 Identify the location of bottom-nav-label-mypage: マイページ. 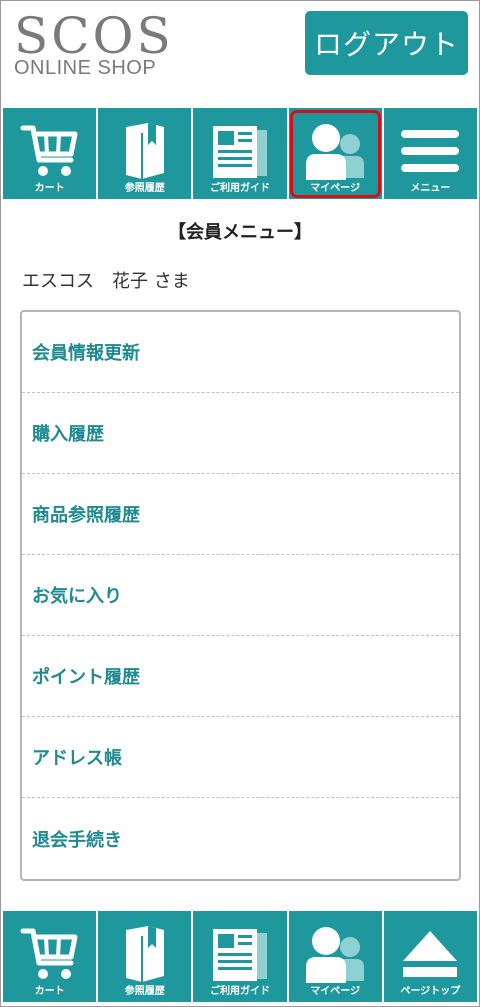
(335, 991).